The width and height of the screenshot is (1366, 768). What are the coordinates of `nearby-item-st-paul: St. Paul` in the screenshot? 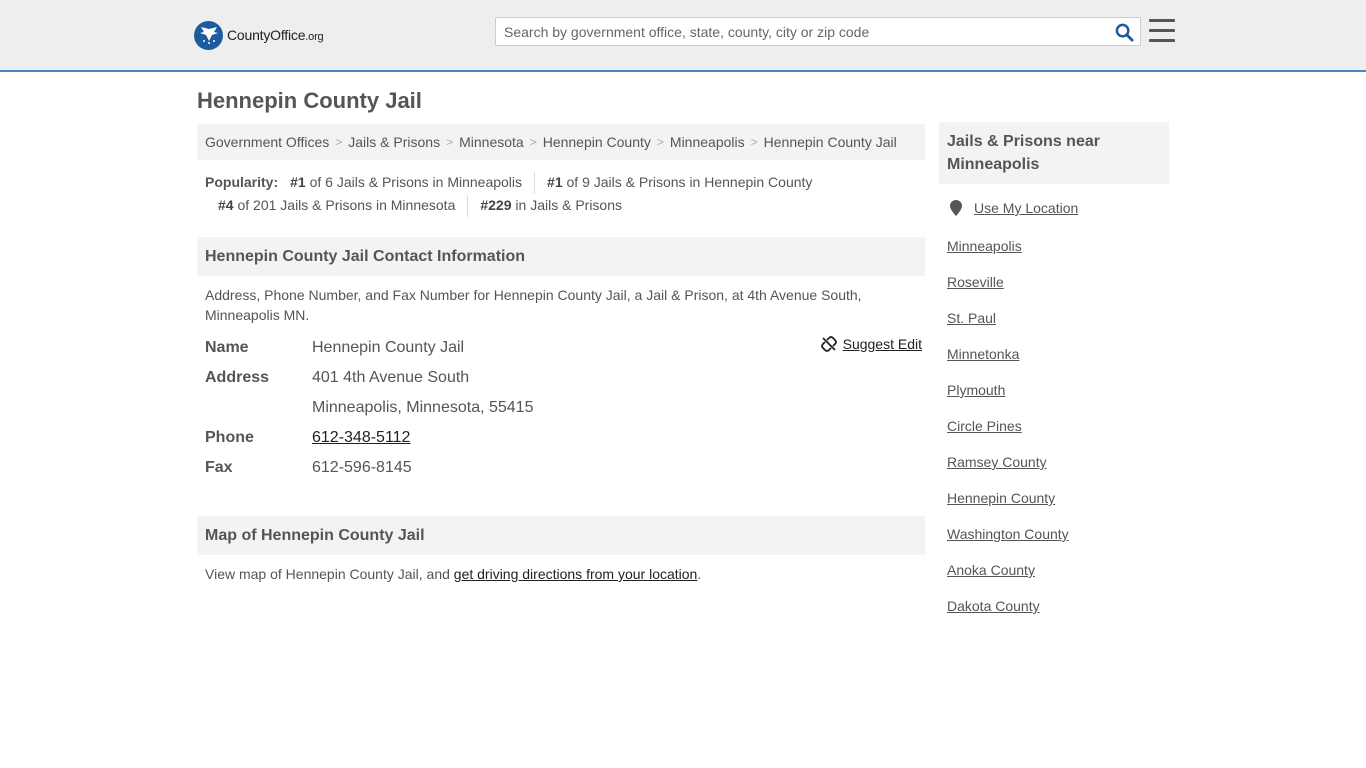 It's located at (971, 318).